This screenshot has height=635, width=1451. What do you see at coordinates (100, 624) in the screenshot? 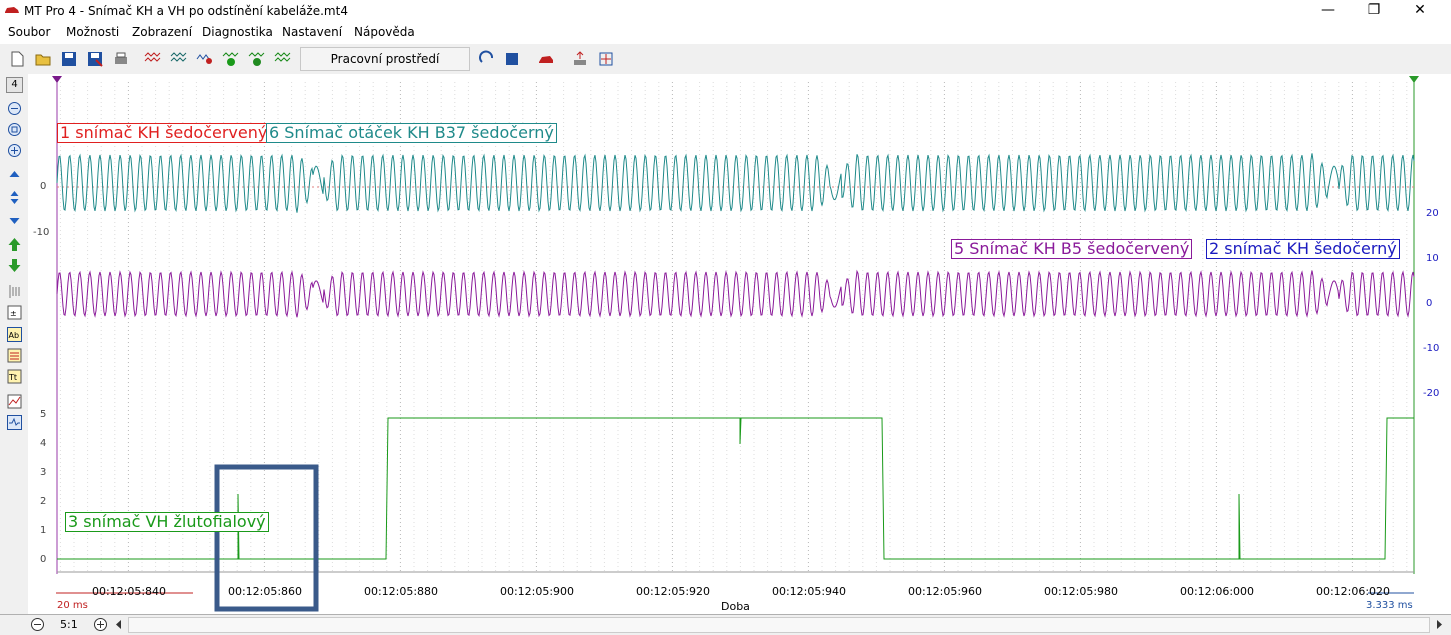
I see `zoom-in-time-icon` at bounding box center [100, 624].